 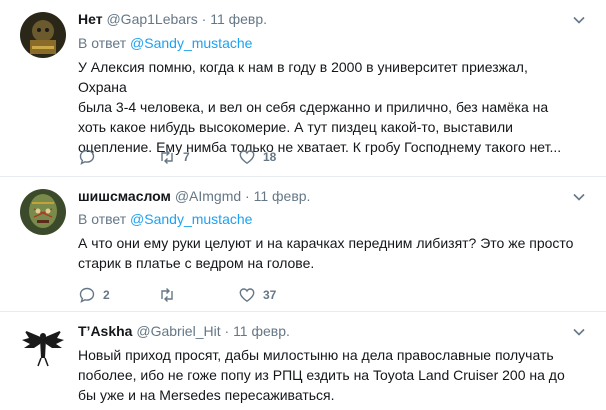 What do you see at coordinates (270, 157) in the screenshot?
I see `like-count: 18` at bounding box center [270, 157].